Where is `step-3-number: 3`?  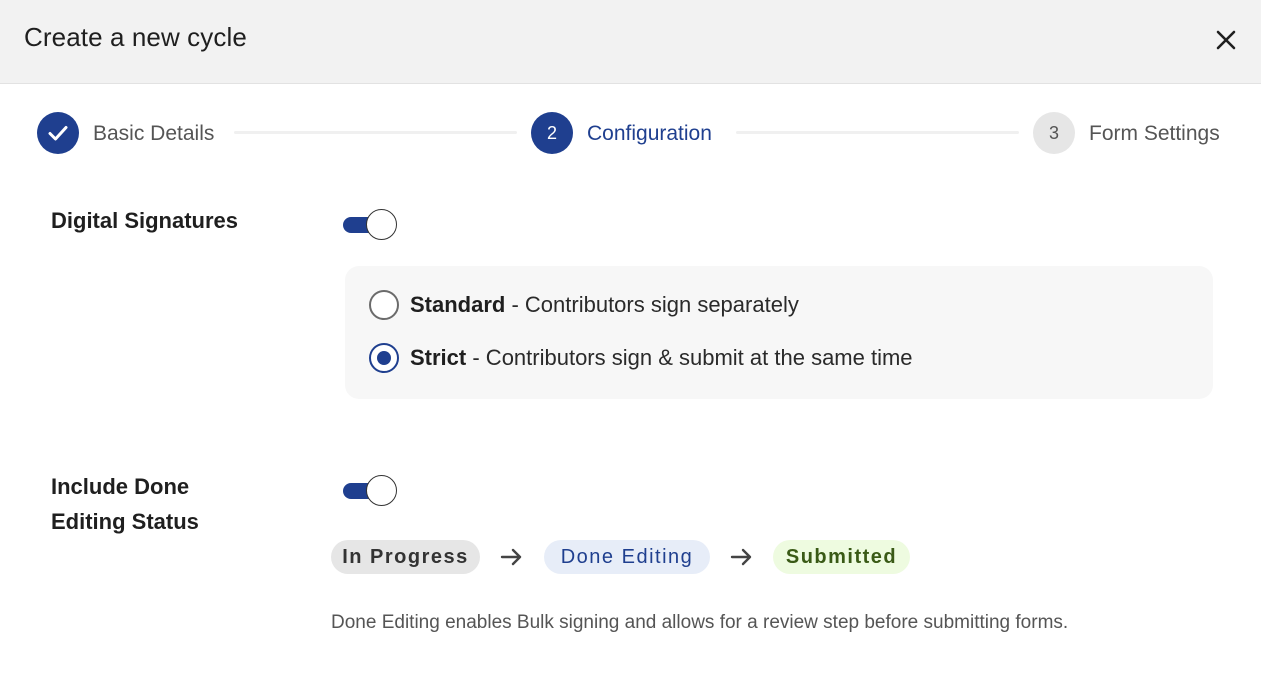
step-3-number: 3 is located at coordinates (1053, 132).